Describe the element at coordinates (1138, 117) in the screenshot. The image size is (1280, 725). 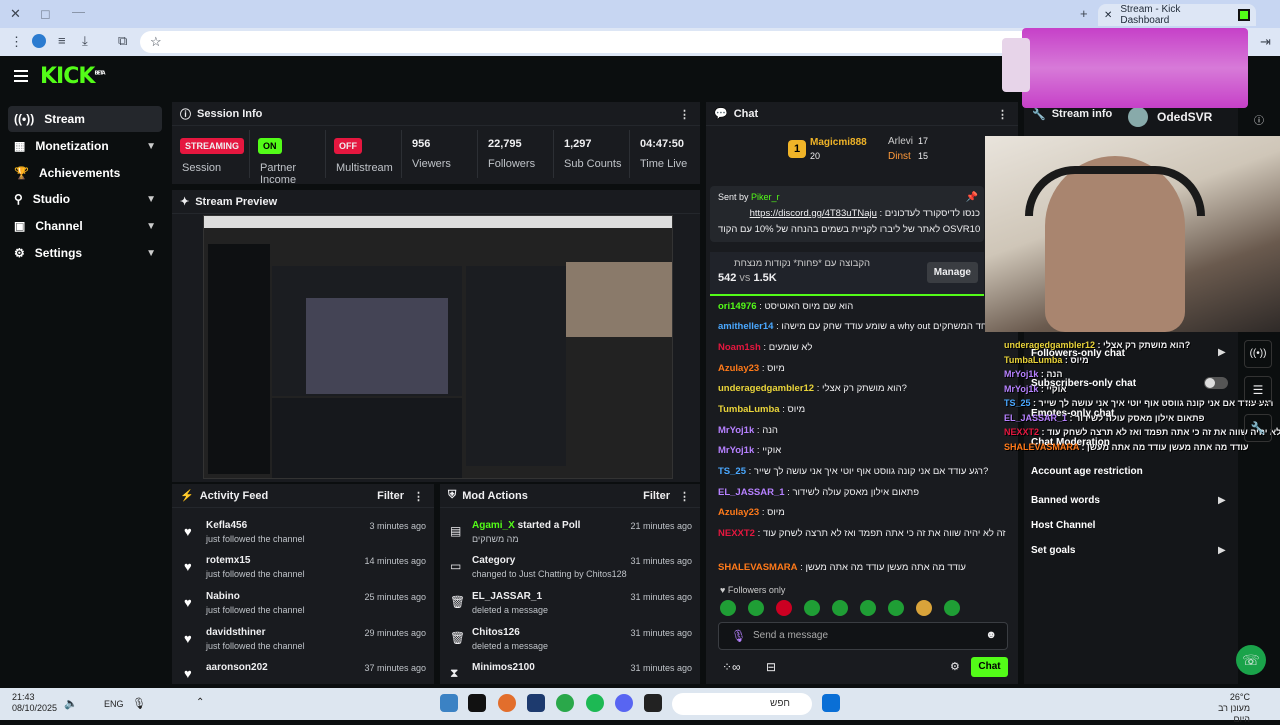
I see `avatar` at that location.